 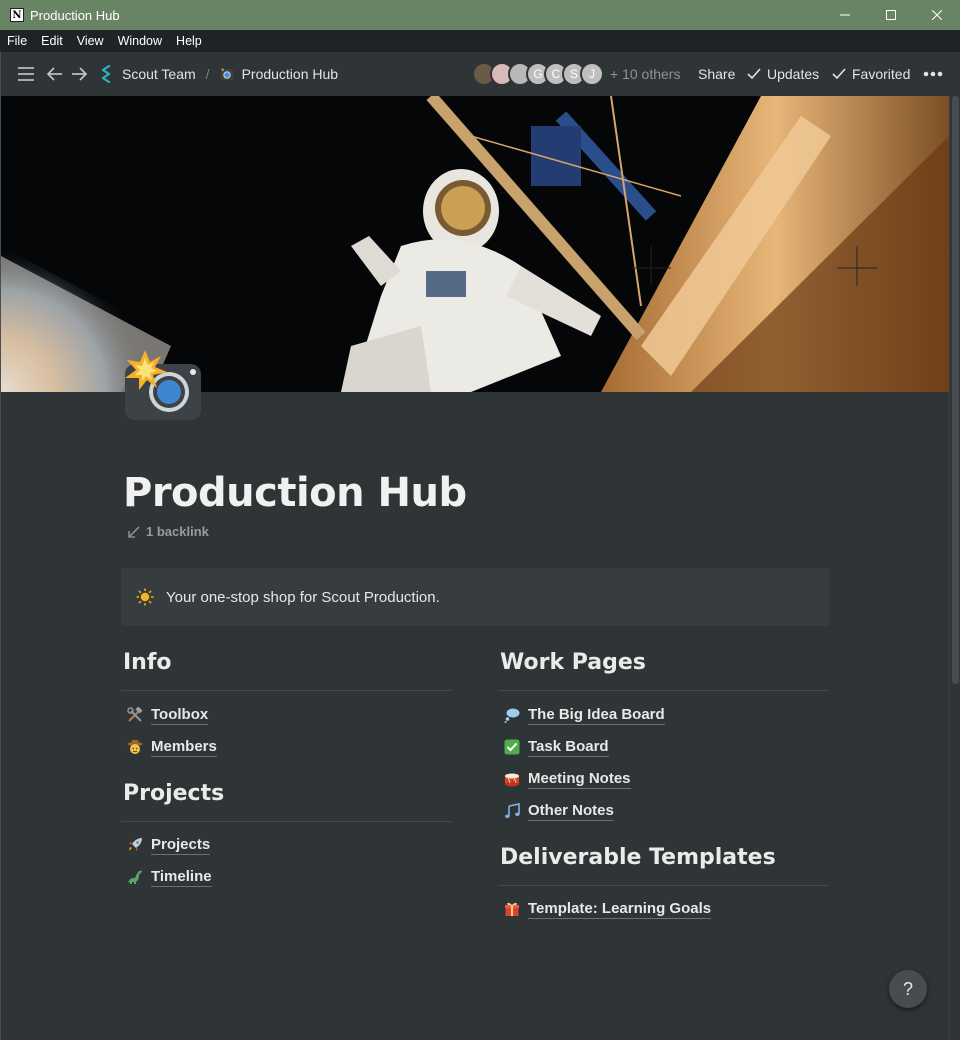 What do you see at coordinates (286, 845) in the screenshot?
I see `link-projects: Projects` at bounding box center [286, 845].